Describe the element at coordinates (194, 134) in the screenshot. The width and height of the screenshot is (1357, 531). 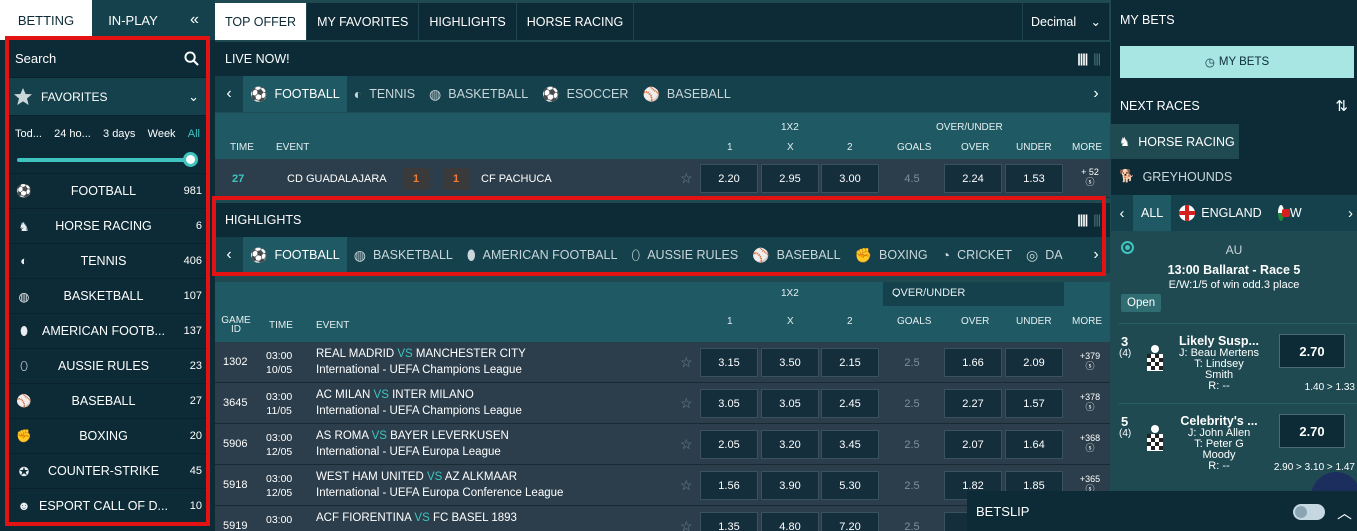
I see `time-option-all: All` at that location.